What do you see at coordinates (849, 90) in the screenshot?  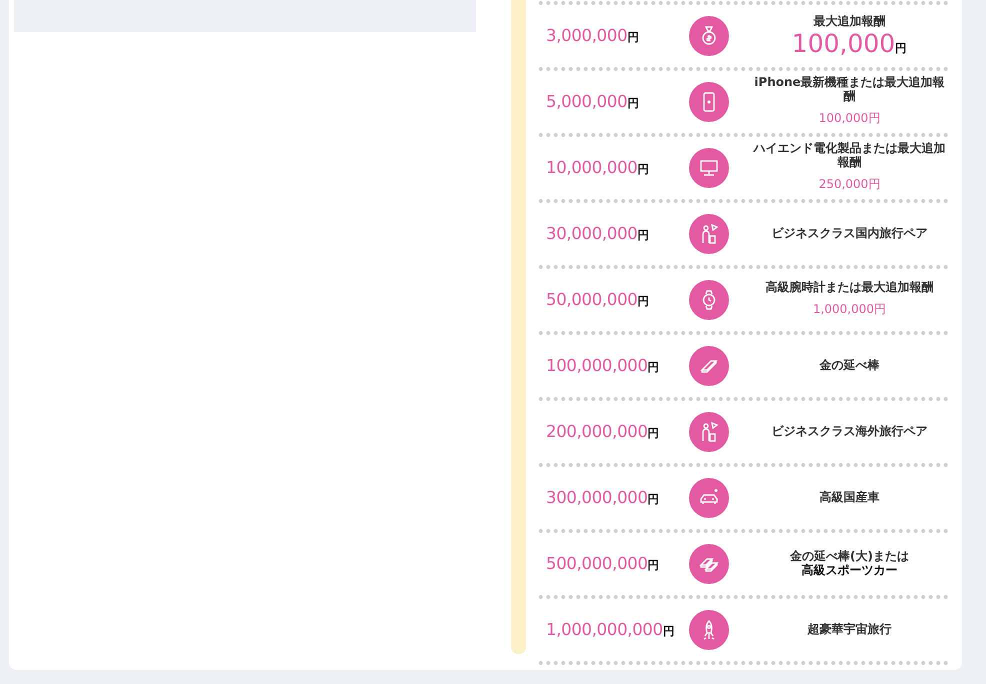 I see `reward-title: iPhone最新機種または最大追加報酬` at bounding box center [849, 90].